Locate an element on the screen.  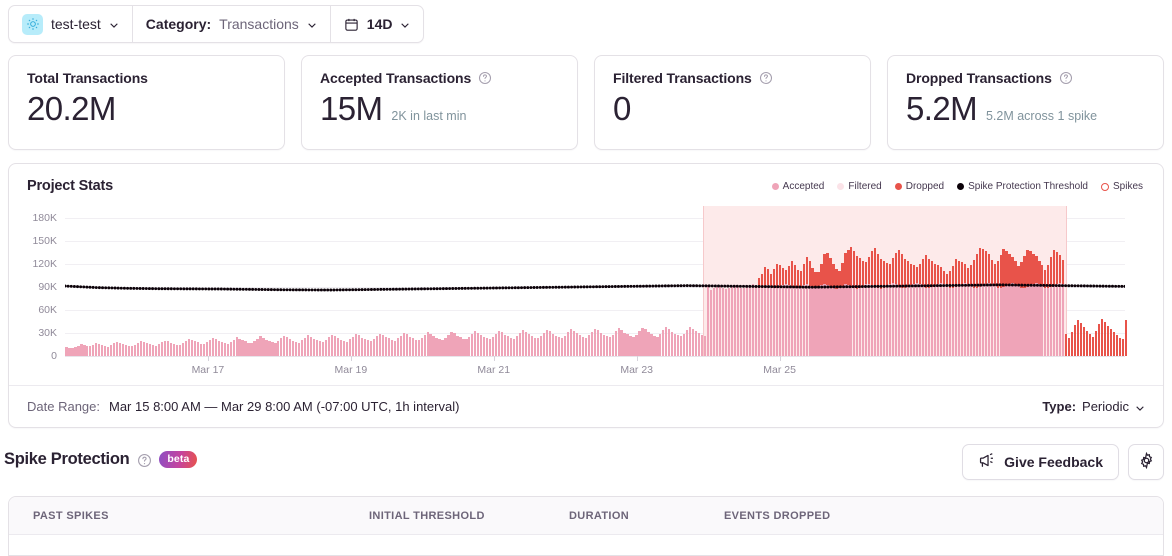
column-header-initial-threshold: INITIAL THRESHOLD is located at coordinates (427, 515).